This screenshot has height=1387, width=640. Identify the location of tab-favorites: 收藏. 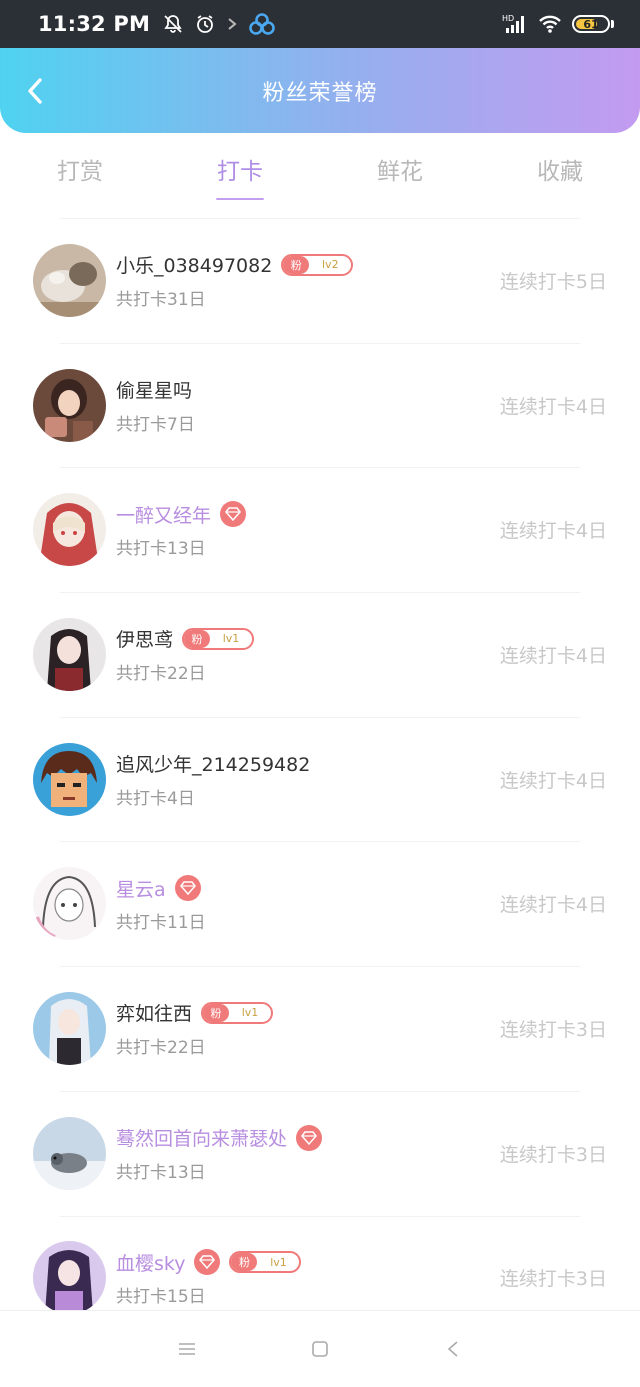
(560, 170).